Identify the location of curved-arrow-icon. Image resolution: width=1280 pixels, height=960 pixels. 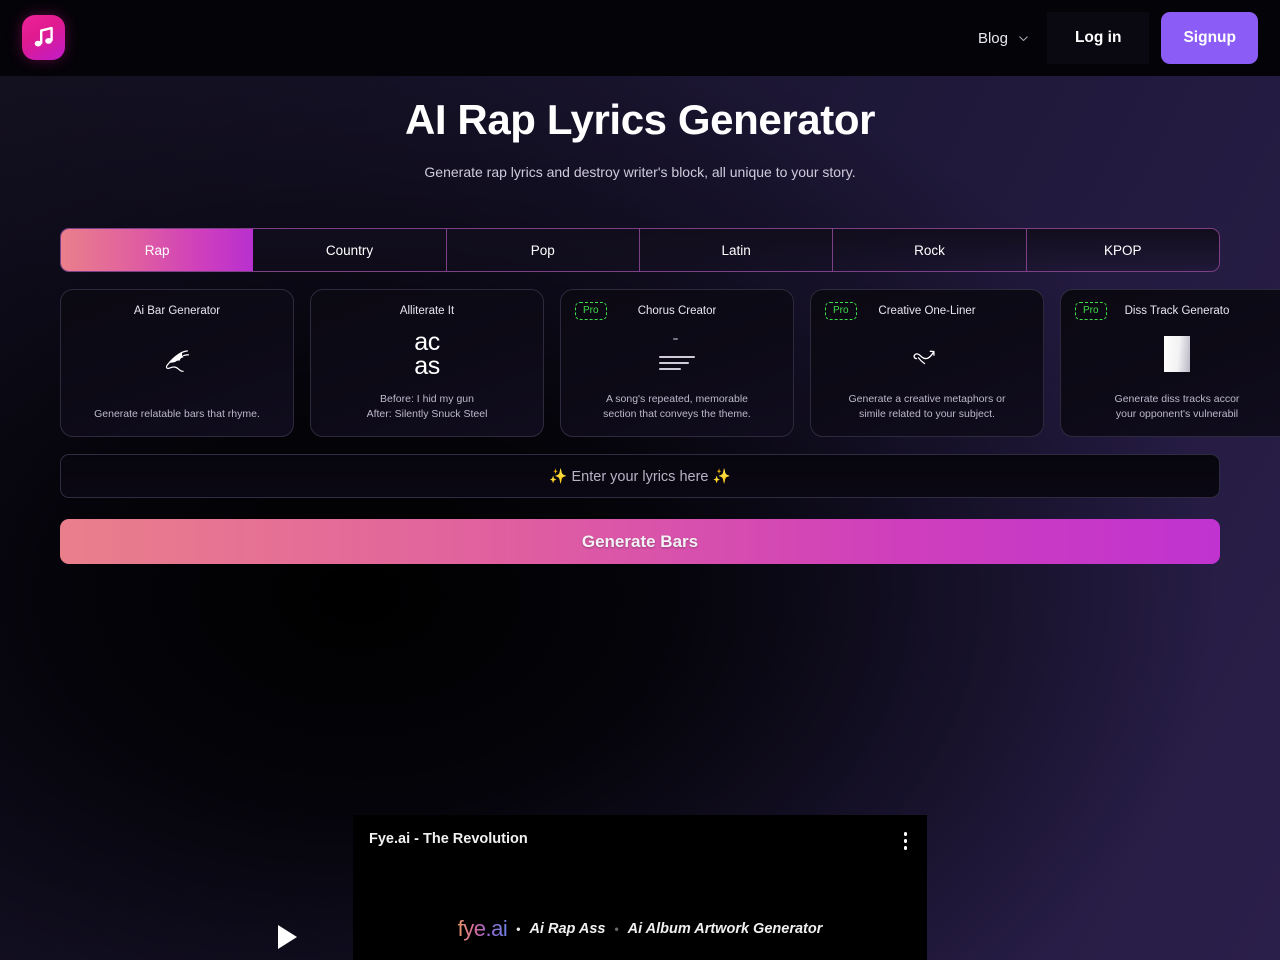
(927, 354).